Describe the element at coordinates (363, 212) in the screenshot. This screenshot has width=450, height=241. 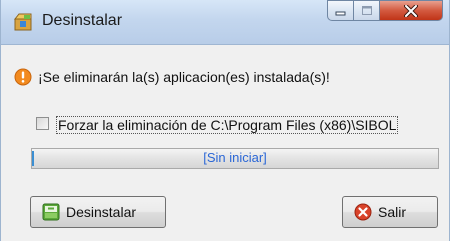
I see `close-circle-icon` at that location.